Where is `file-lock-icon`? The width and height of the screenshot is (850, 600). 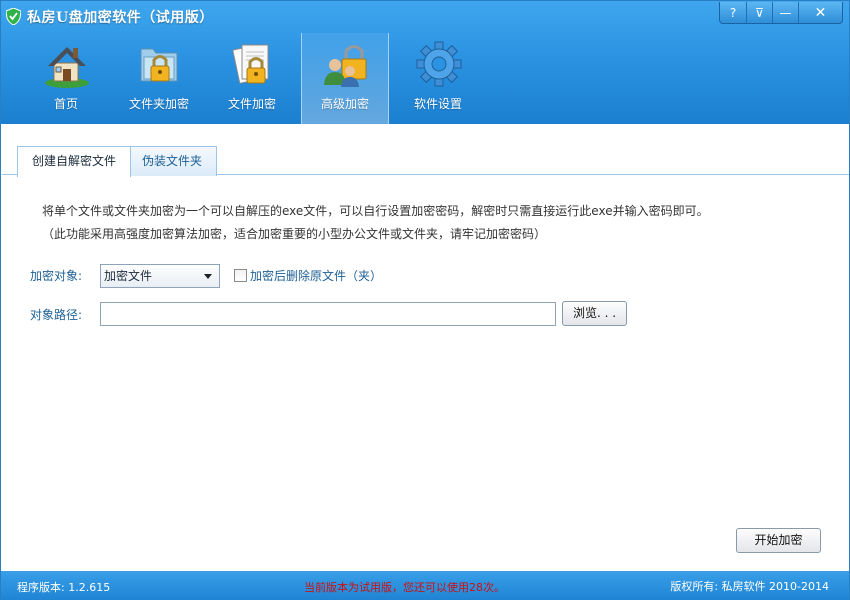
file-lock-icon is located at coordinates (250, 64).